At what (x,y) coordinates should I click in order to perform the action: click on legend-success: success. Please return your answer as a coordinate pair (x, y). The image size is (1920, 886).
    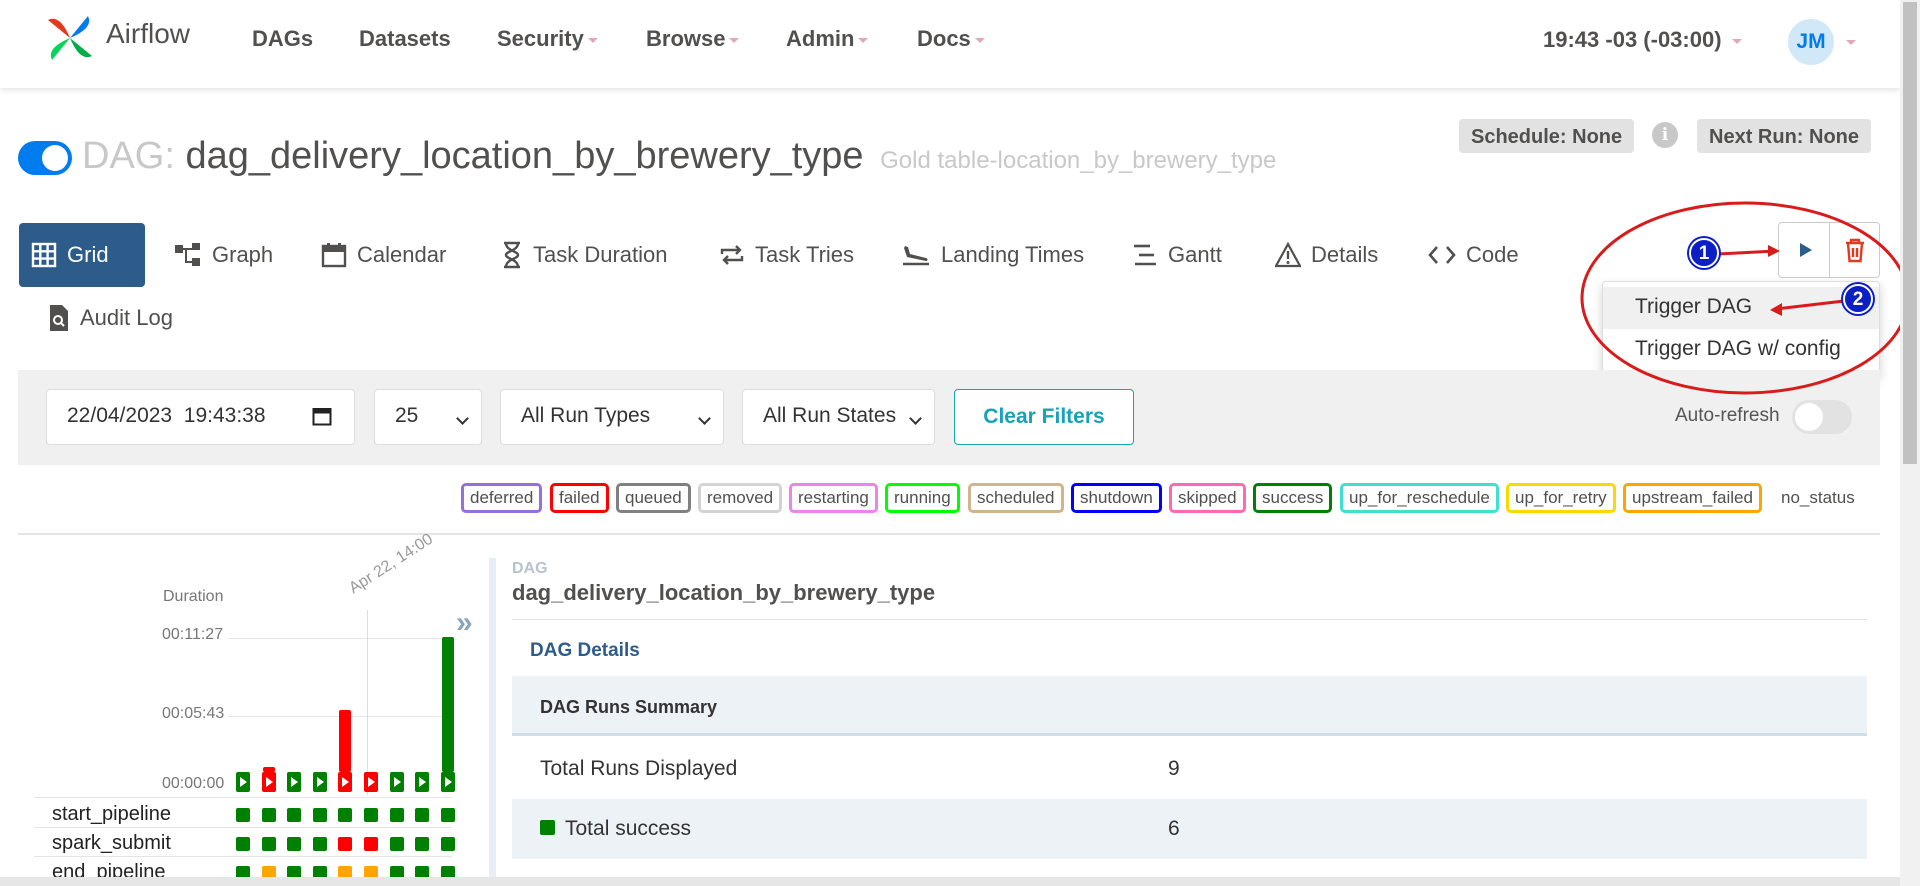
    Looking at the image, I should click on (1293, 498).